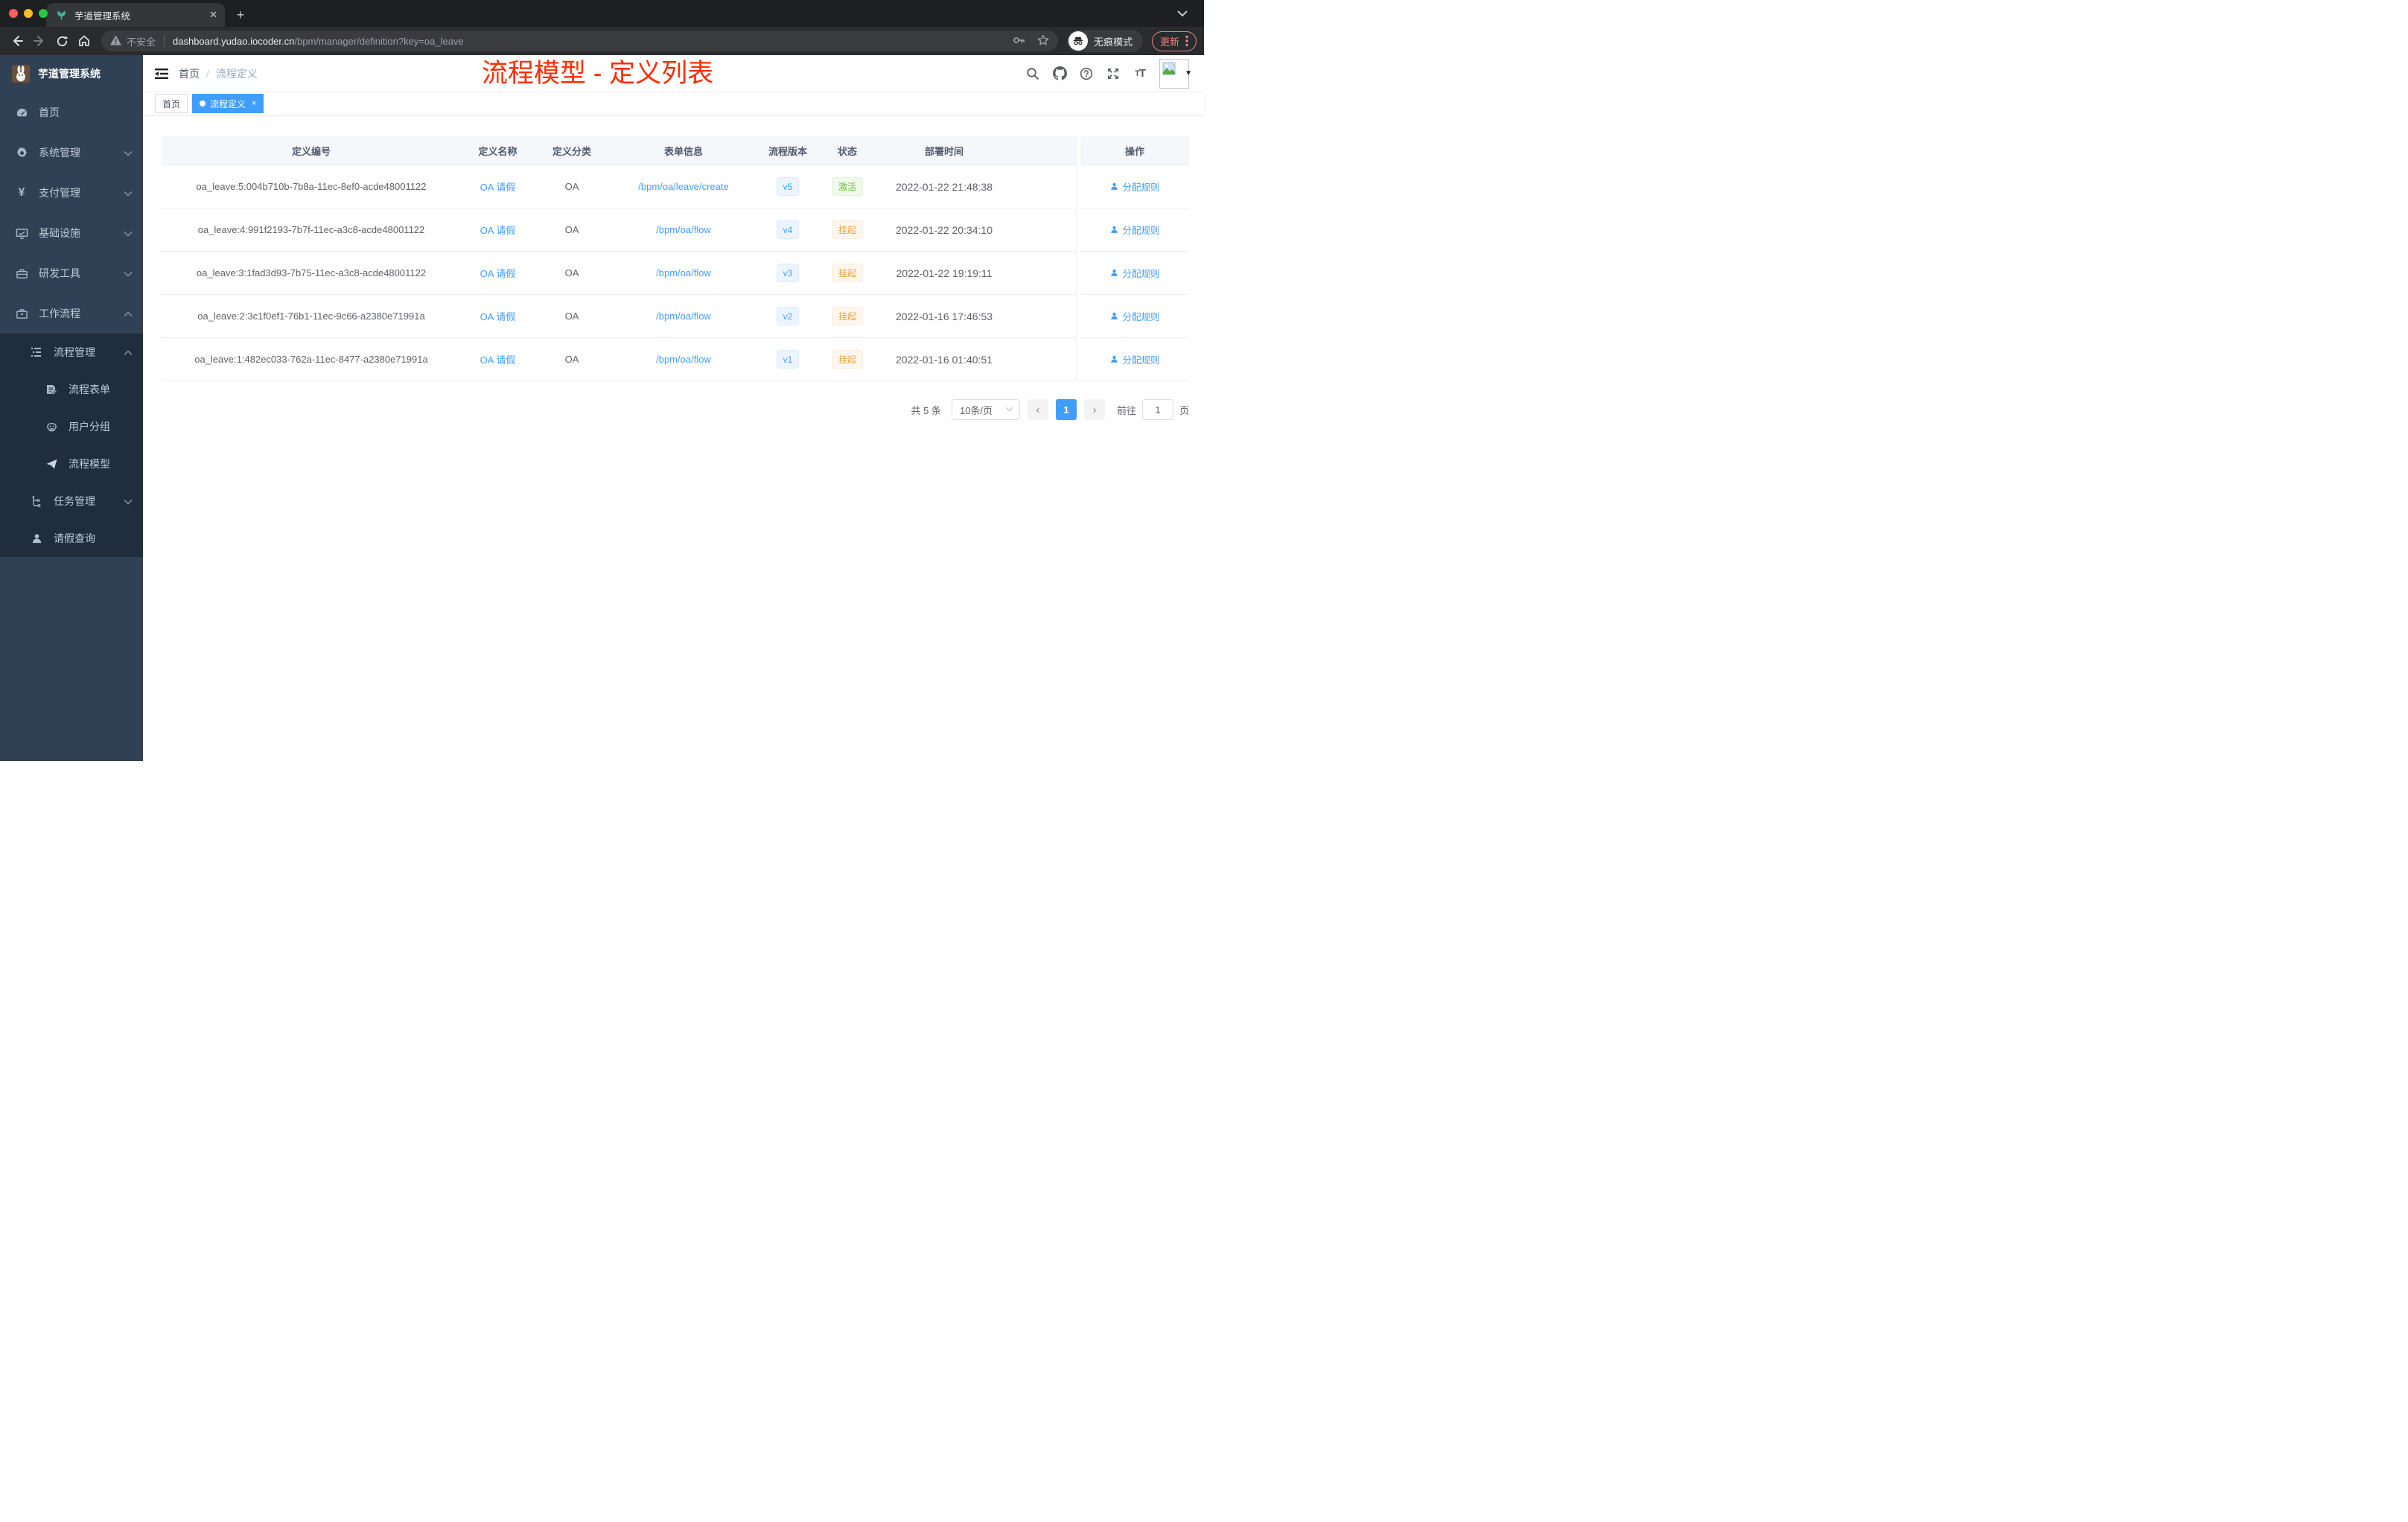 This screenshot has width=2408, height=1522. What do you see at coordinates (1174, 41) in the screenshot?
I see `update-button: 更新` at bounding box center [1174, 41].